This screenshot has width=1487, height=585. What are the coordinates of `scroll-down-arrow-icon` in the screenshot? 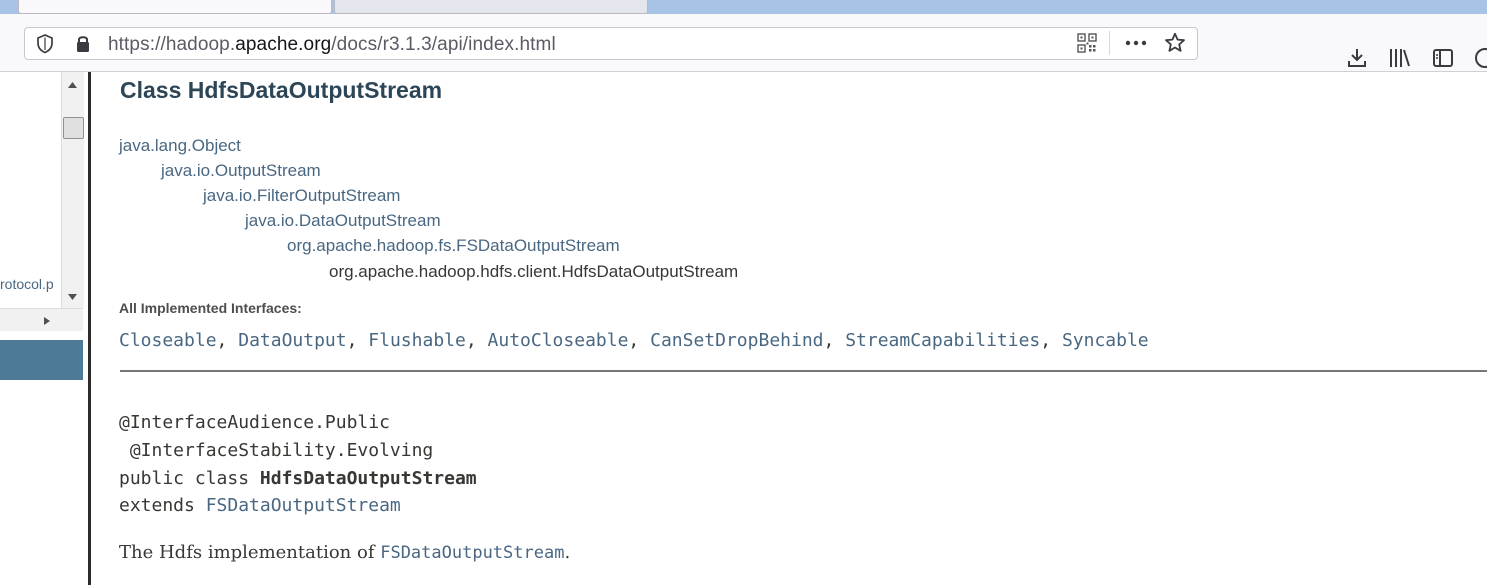 It's located at (72, 297).